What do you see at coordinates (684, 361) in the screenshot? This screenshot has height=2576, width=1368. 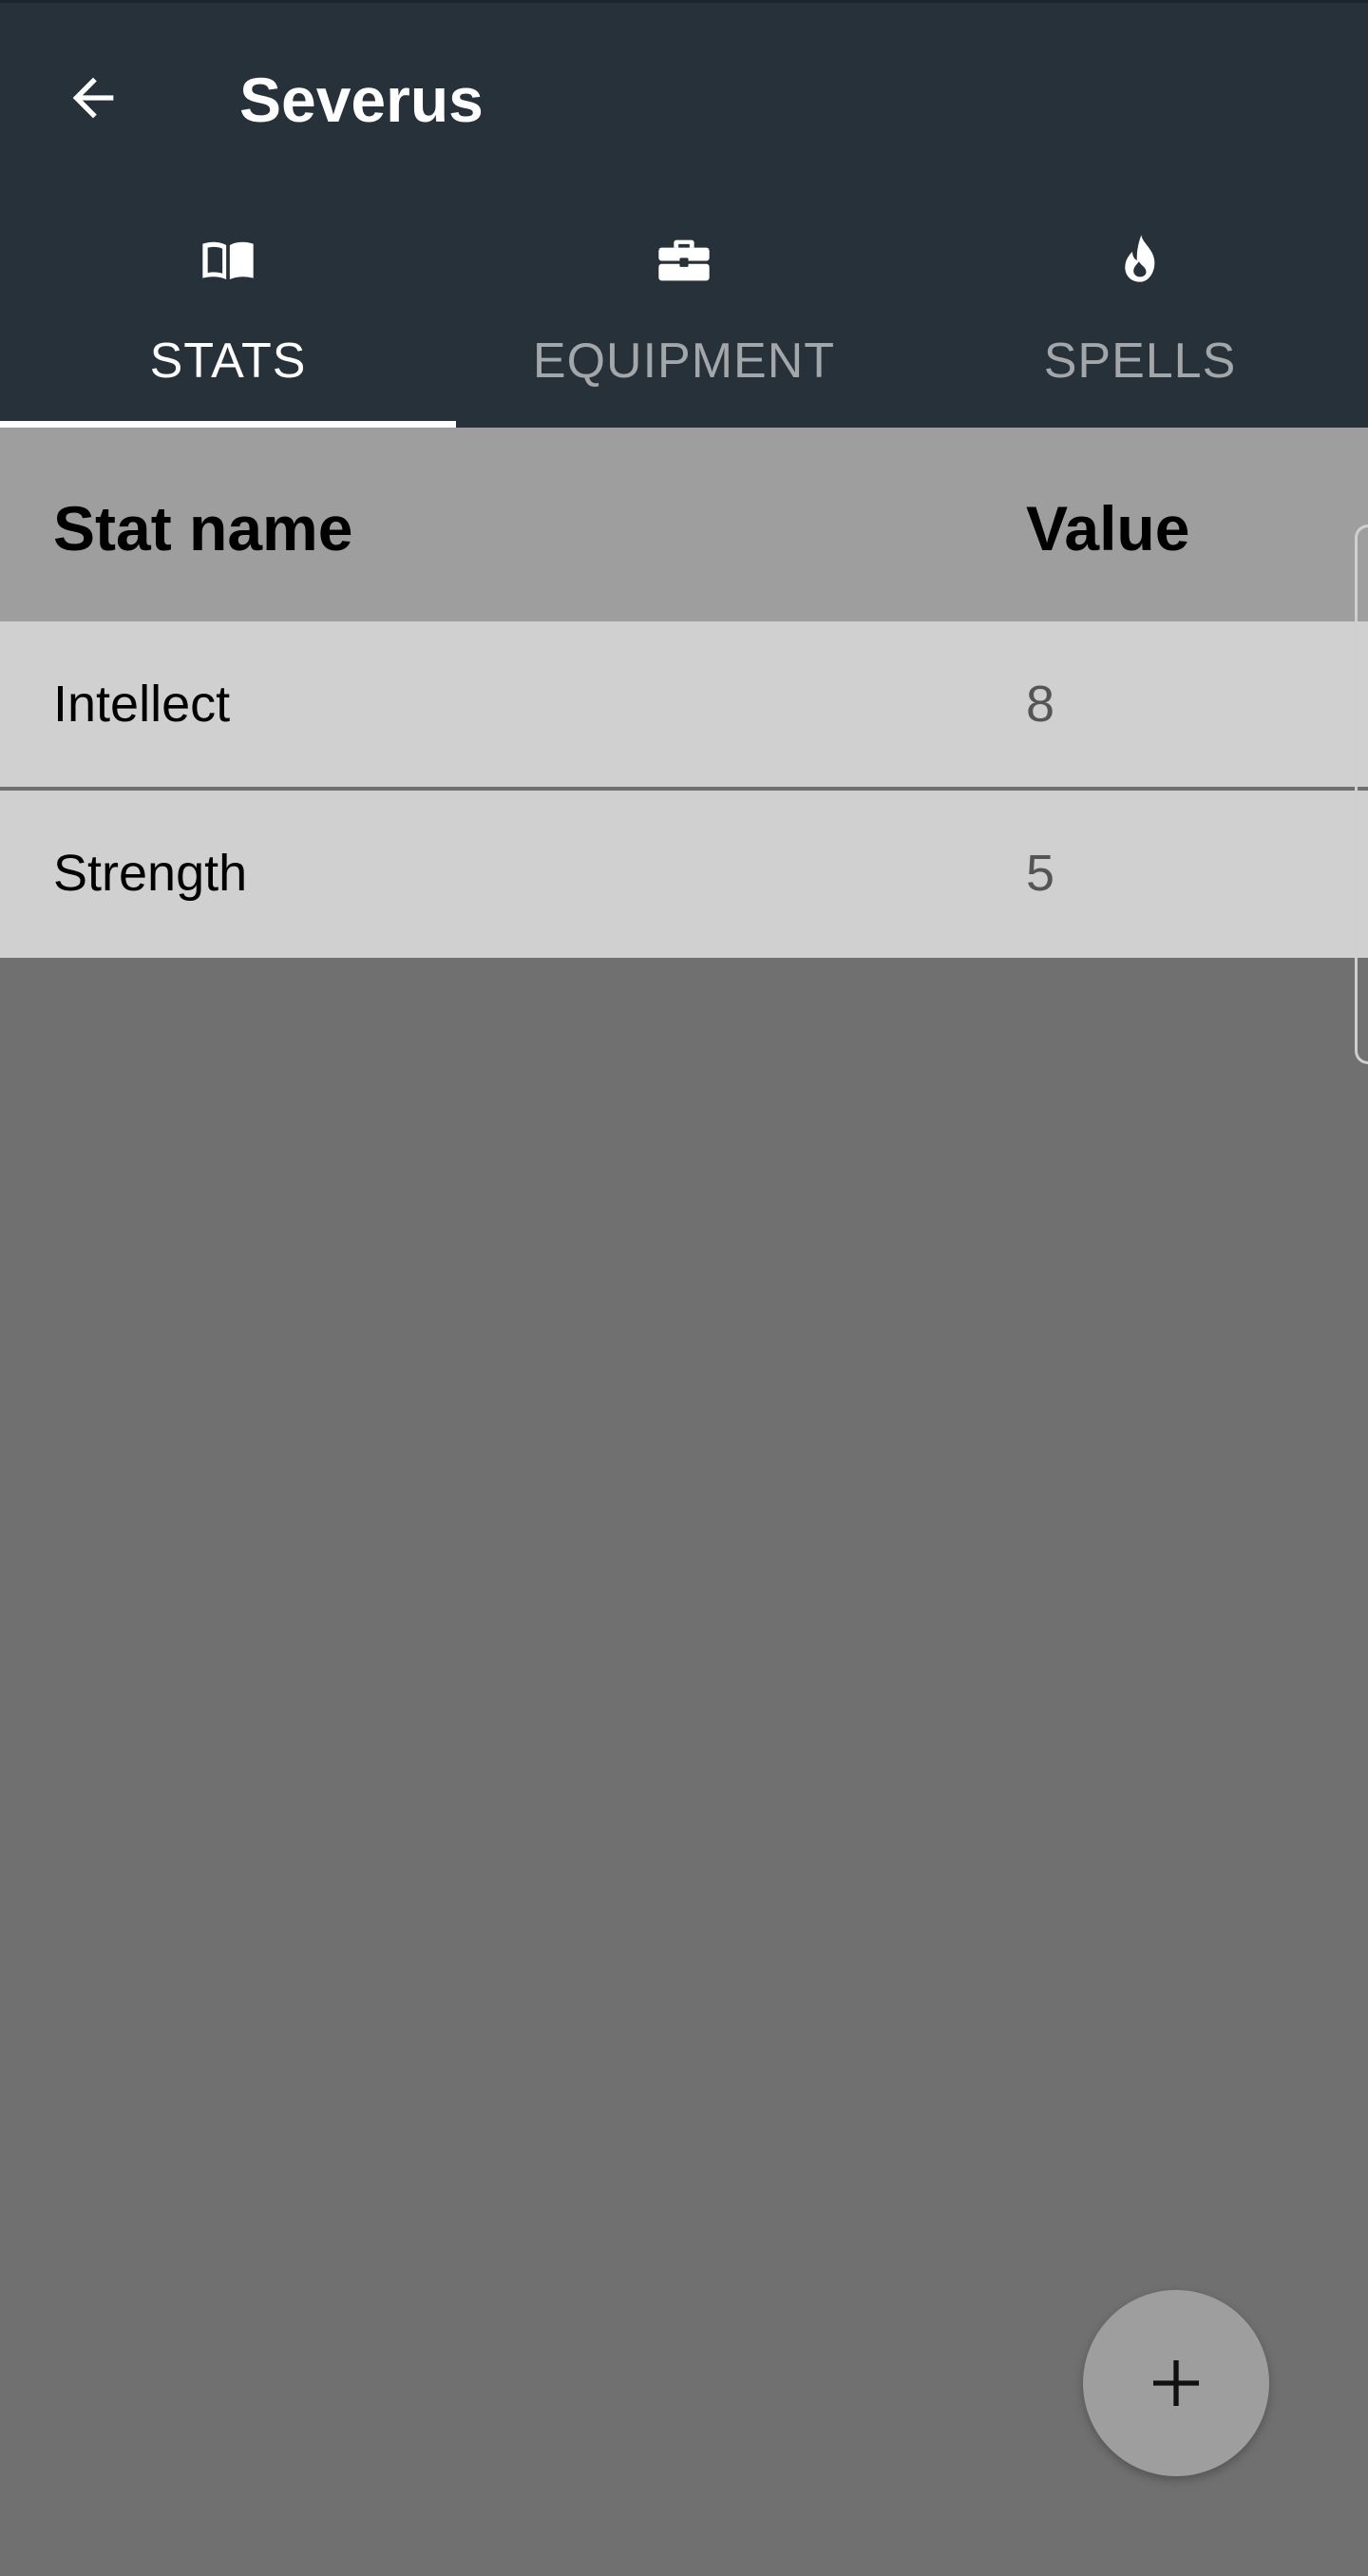 I see `tab-equipment-label: EQUIPMENT` at bounding box center [684, 361].